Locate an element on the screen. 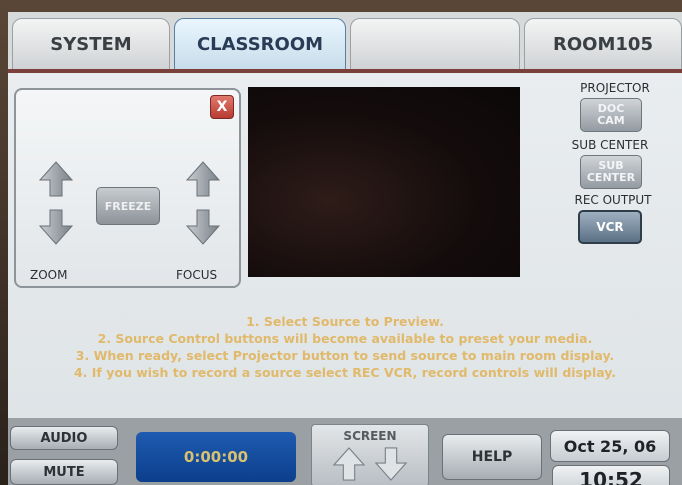 The width and height of the screenshot is (682, 485). timer-value: 0:00:00 is located at coordinates (216, 457).